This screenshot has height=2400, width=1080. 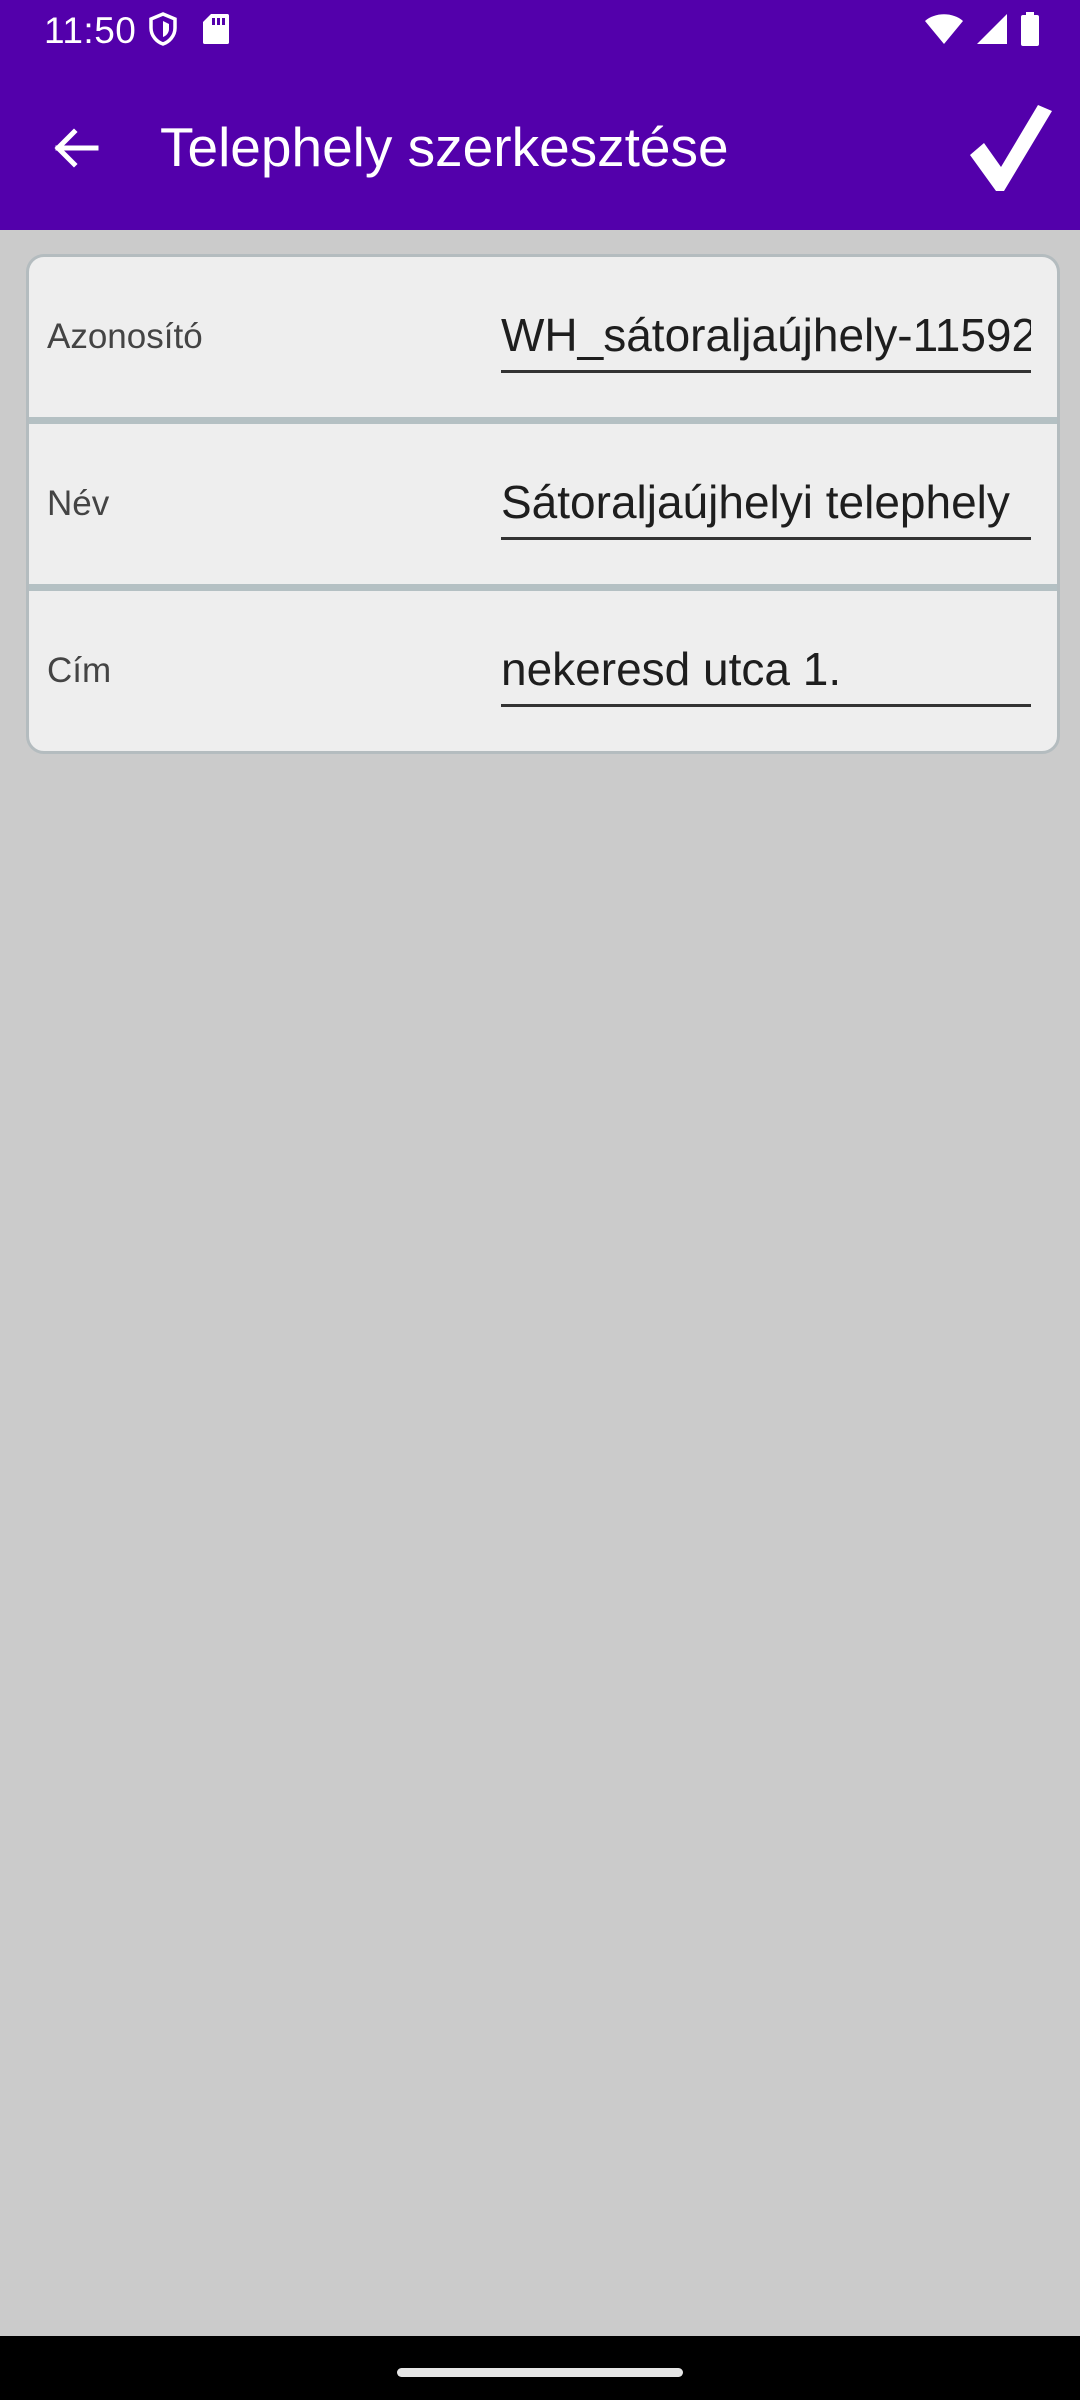 What do you see at coordinates (1030, 31) in the screenshot?
I see `battery-icon` at bounding box center [1030, 31].